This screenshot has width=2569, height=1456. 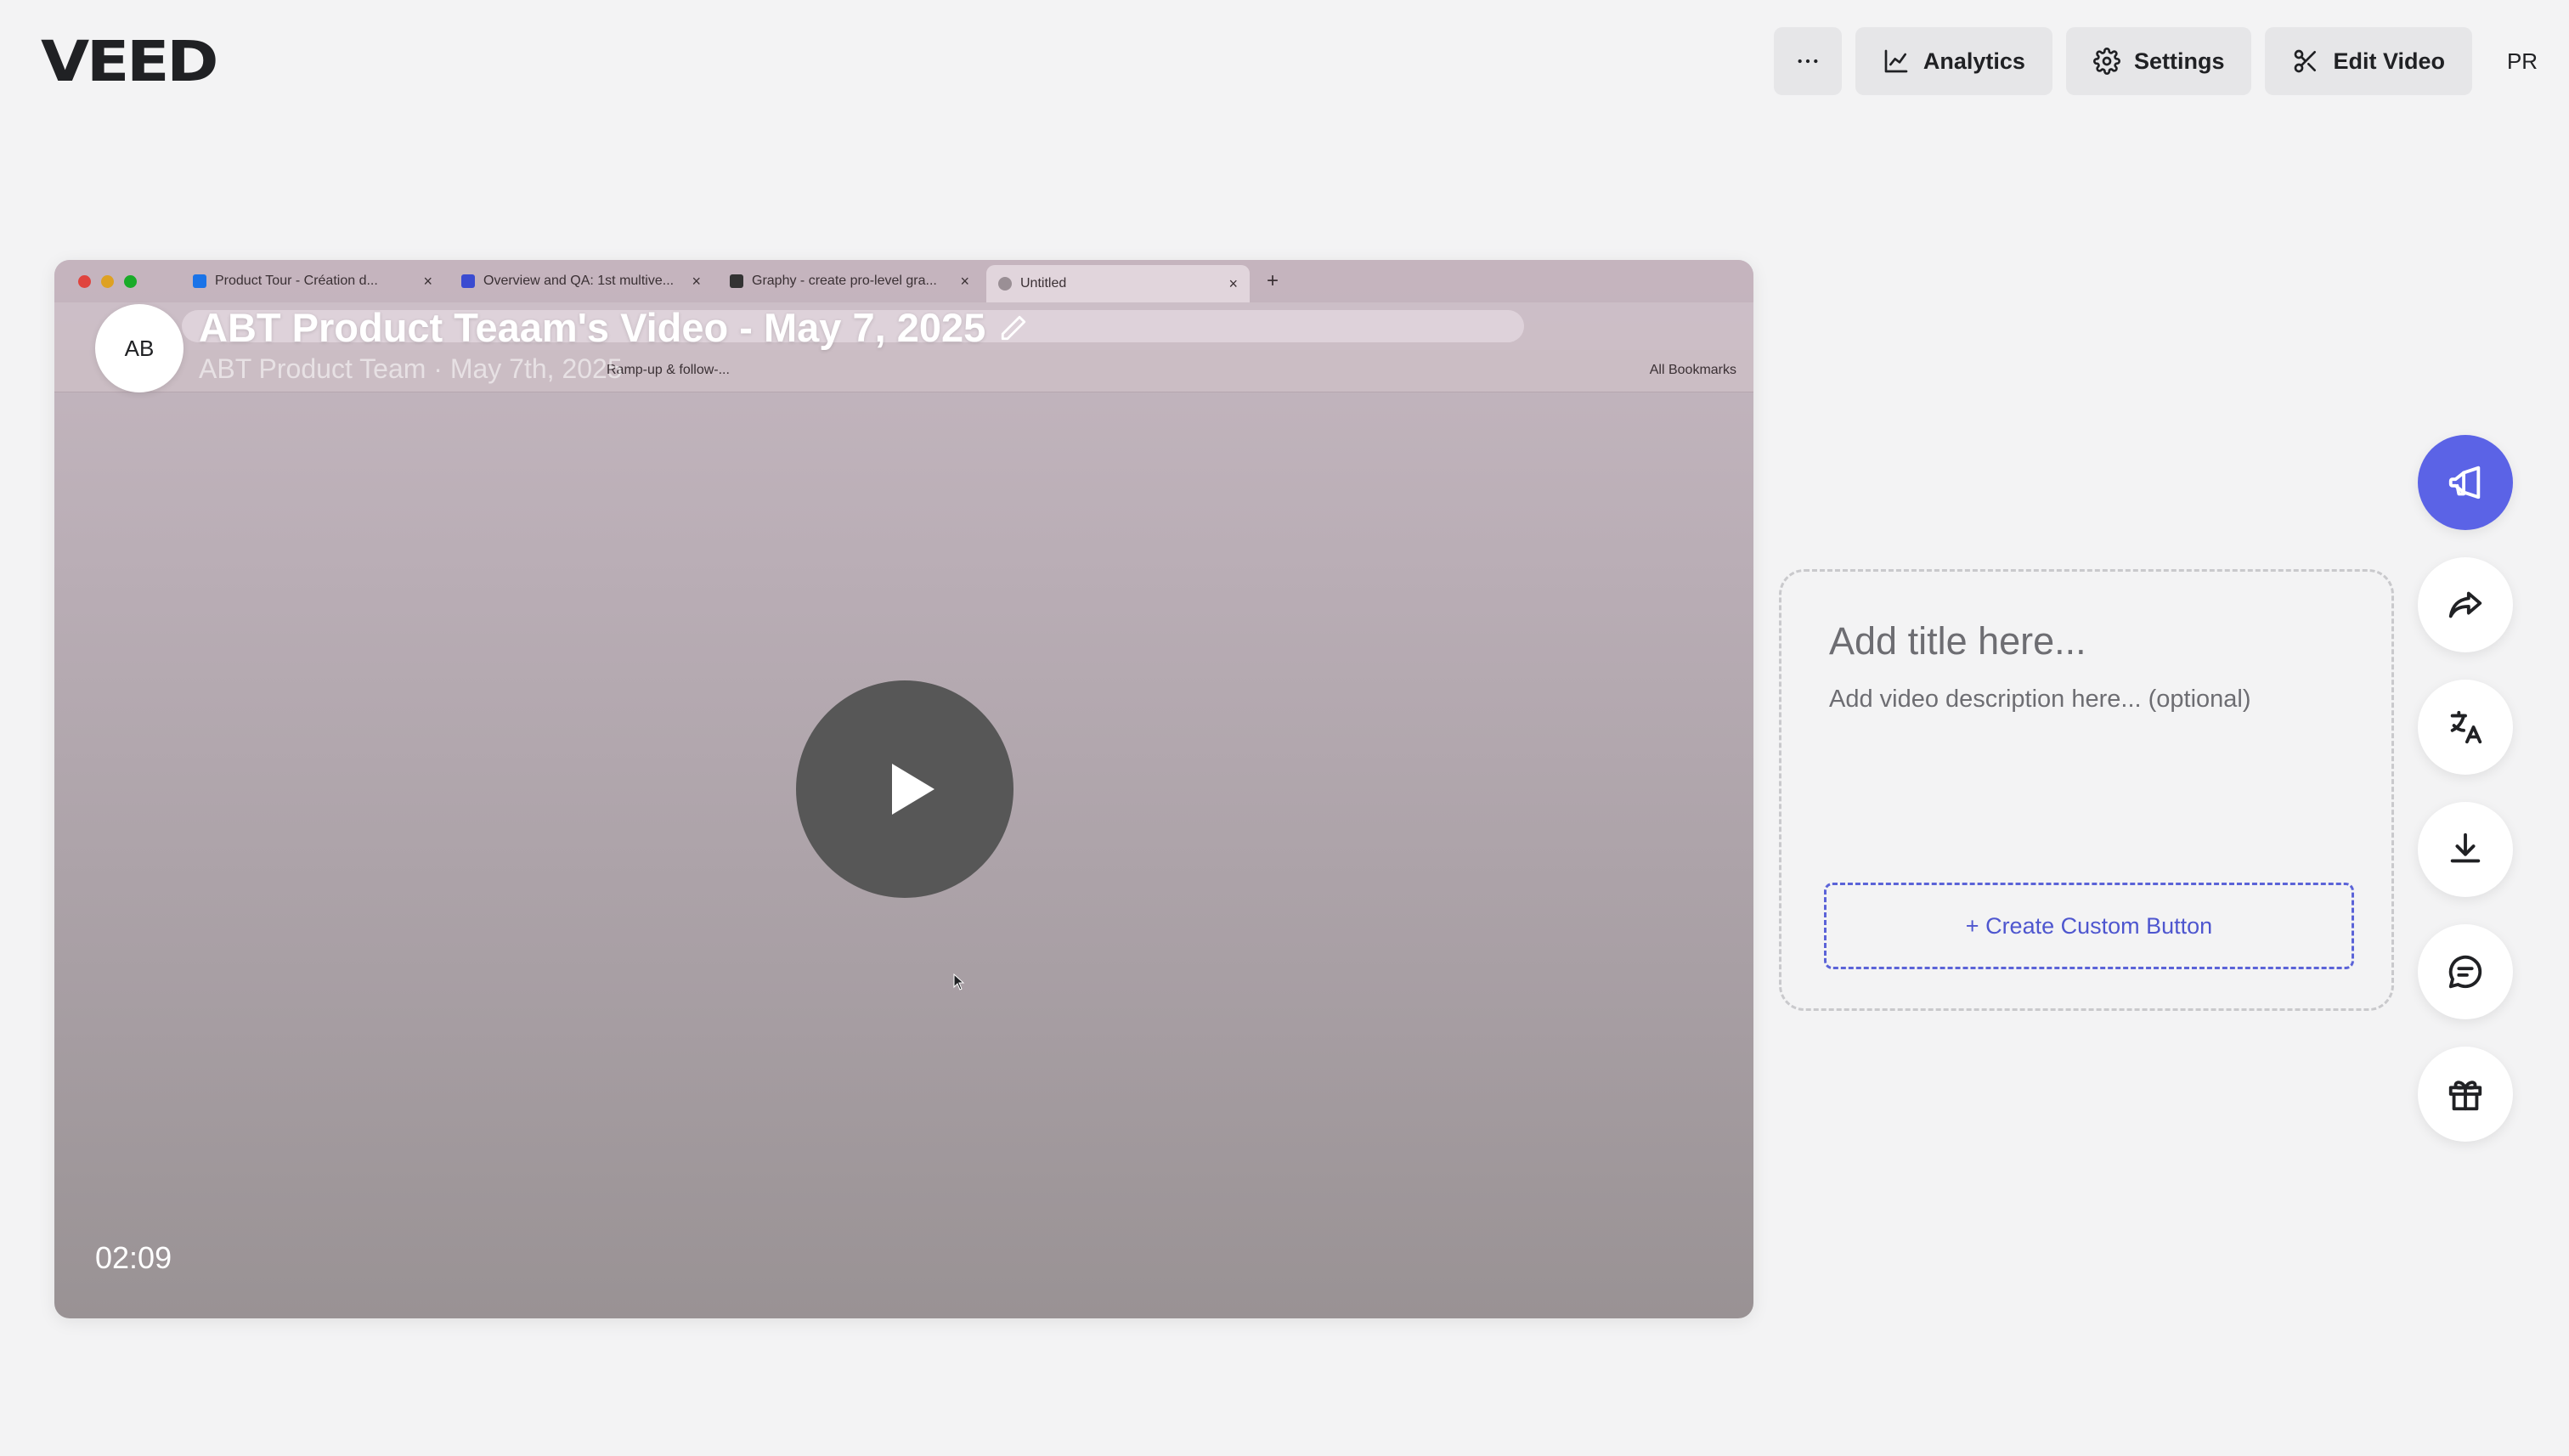 I want to click on recorded-tab: Overview and QA: 1st multive... ×, so click(x=581, y=281).